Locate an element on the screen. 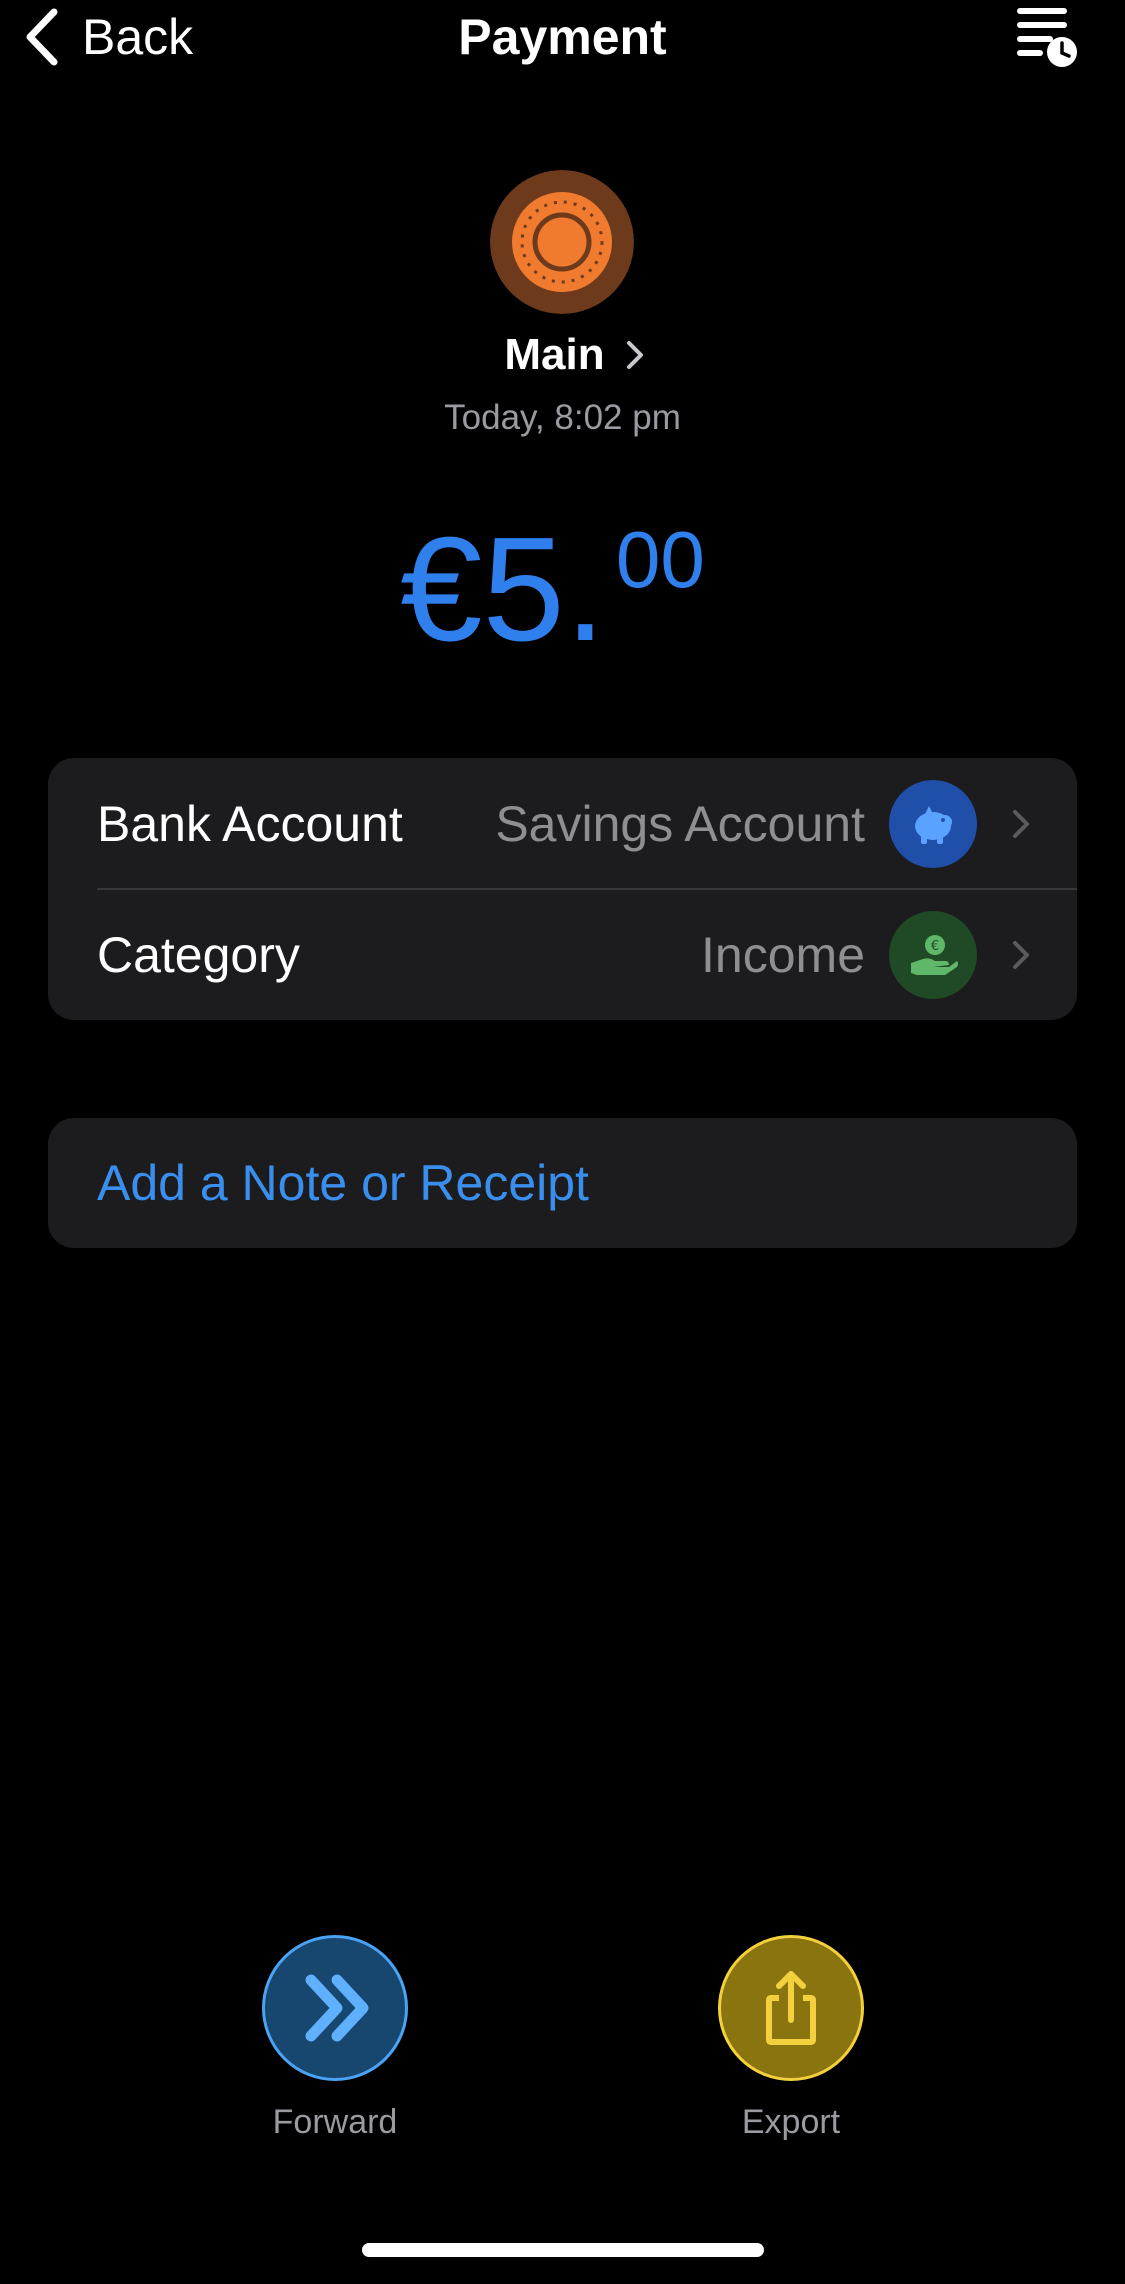  category-label: Category is located at coordinates (198, 954).